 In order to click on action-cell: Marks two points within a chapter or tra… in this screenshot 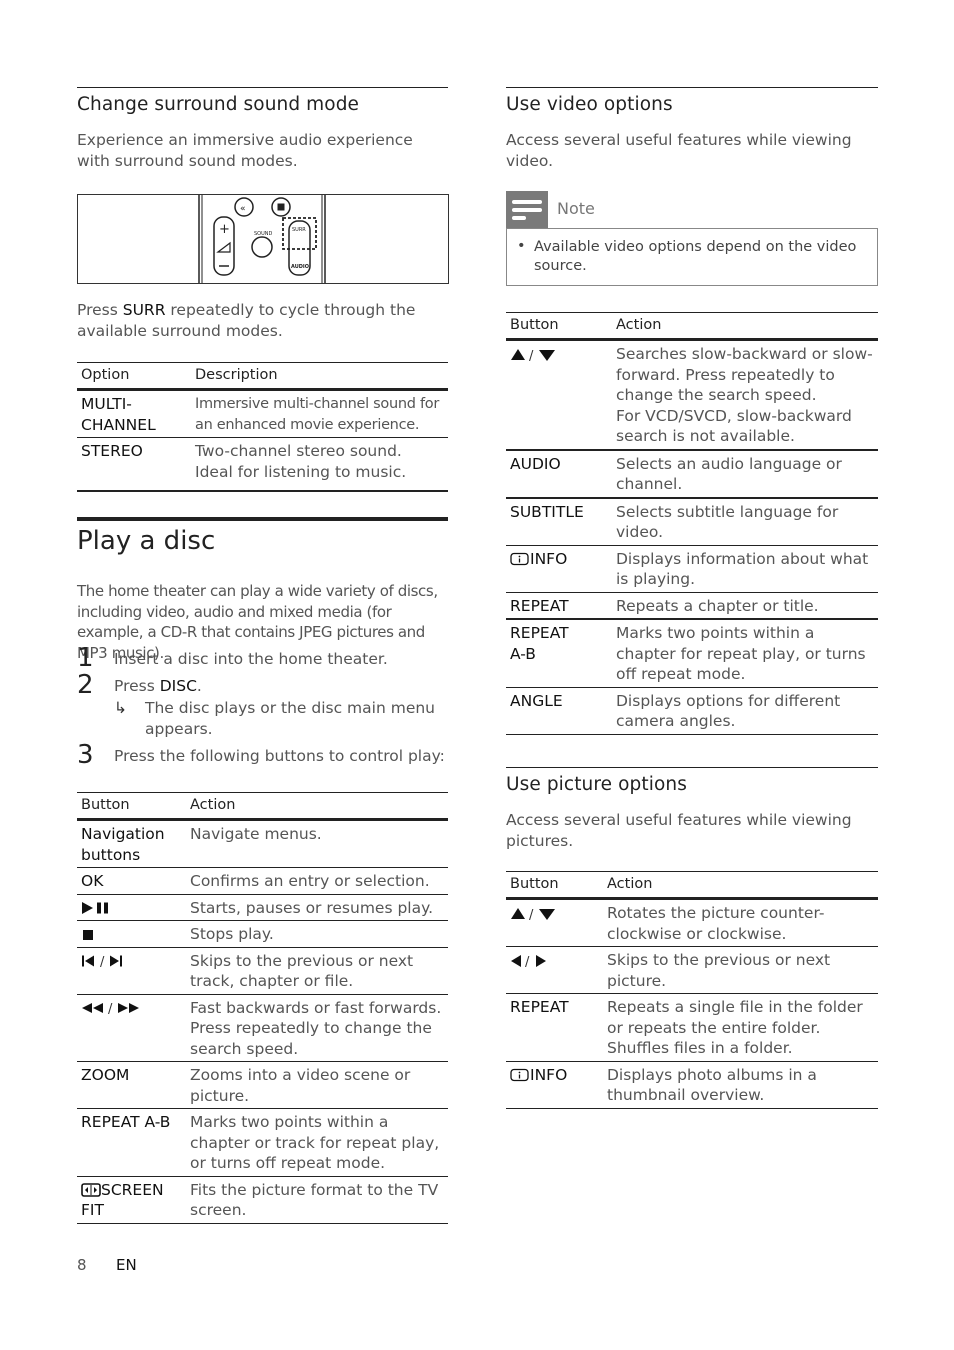, I will do `click(317, 1142)`.